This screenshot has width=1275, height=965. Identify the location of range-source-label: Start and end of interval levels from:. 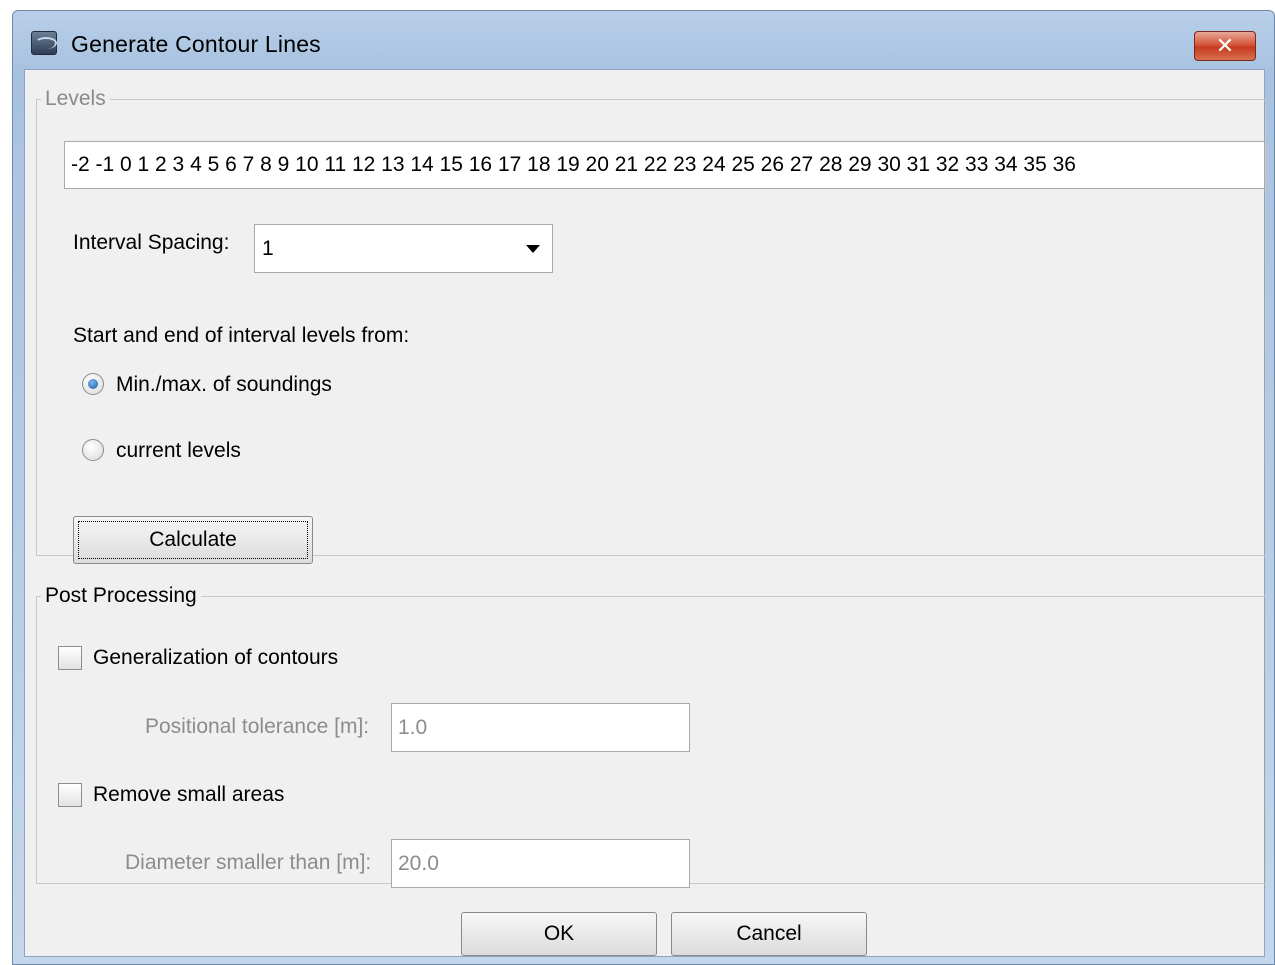
(241, 335).